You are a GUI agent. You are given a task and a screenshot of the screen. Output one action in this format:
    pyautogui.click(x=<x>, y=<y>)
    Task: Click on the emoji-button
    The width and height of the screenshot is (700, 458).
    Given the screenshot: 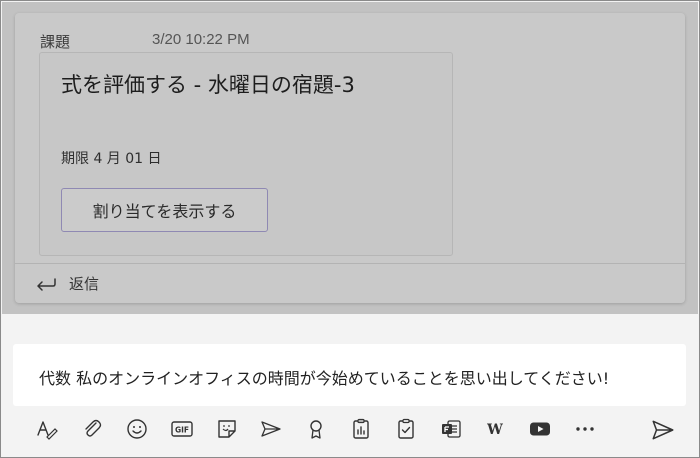 What is the action you would take?
    pyautogui.click(x=137, y=429)
    